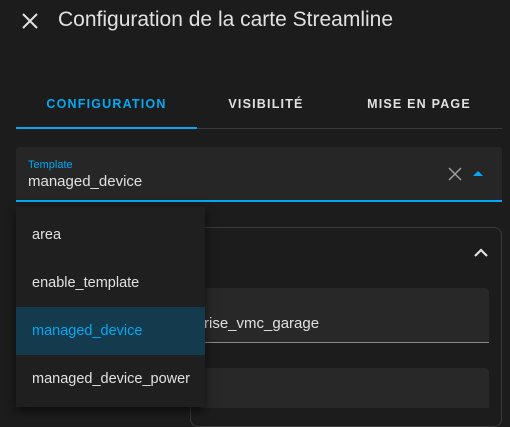  What do you see at coordinates (478, 173) in the screenshot?
I see `arrow-up-icon` at bounding box center [478, 173].